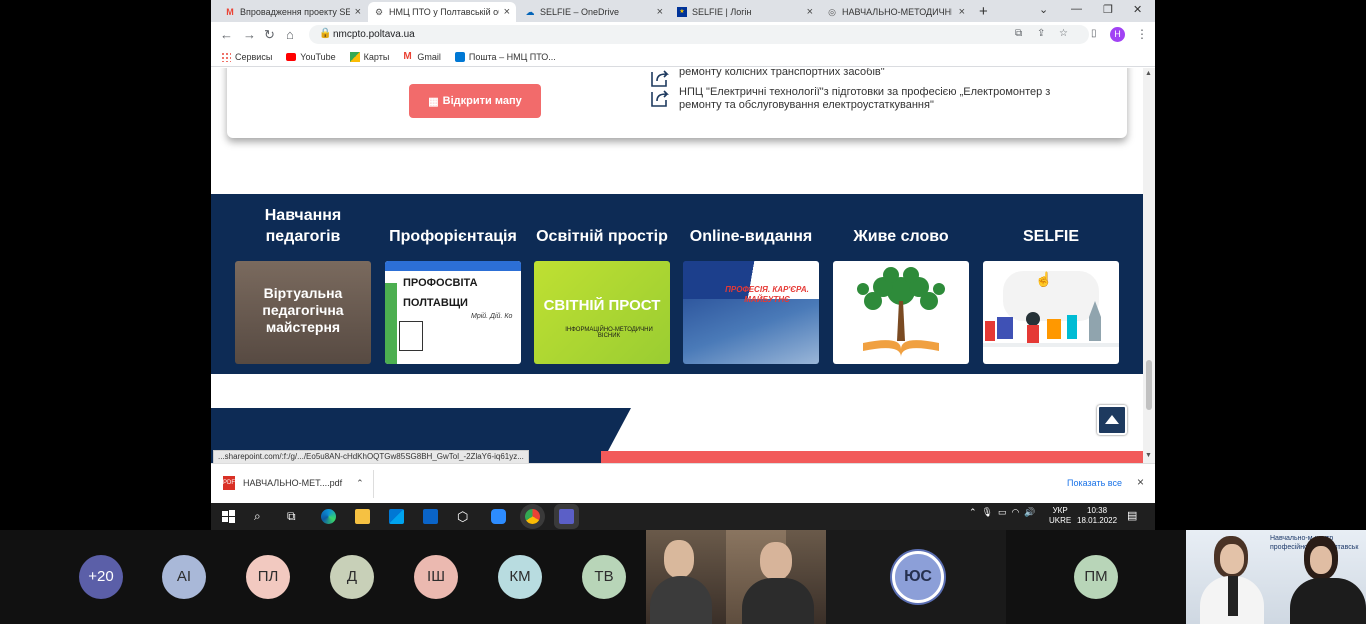 This screenshot has height=624, width=1366. Describe the element at coordinates (293, 483) in the screenshot. I see `download-item: PDF НАВЧАЛЬНО-МЕТ....pdf ⌃` at that location.